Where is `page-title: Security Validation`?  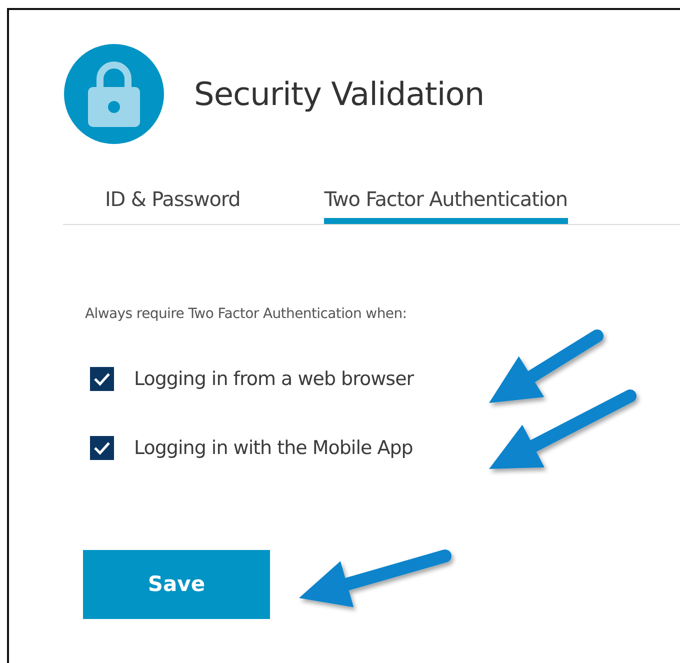 page-title: Security Validation is located at coordinates (339, 94).